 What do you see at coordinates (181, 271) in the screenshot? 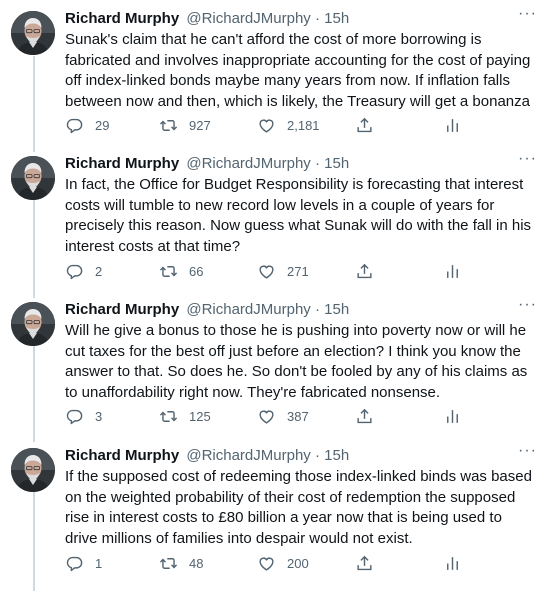
I see `retweet-button: 66` at bounding box center [181, 271].